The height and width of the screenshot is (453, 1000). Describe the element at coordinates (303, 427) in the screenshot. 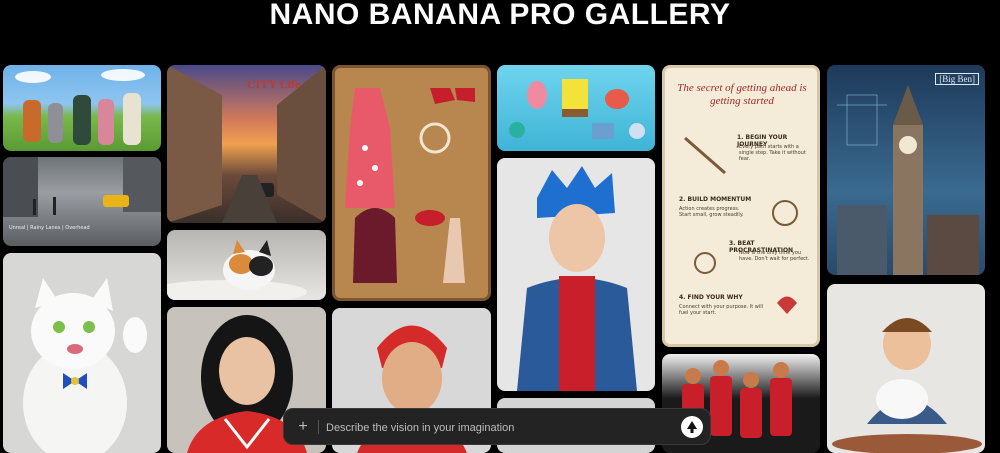

I see `plus-icon: +` at that location.